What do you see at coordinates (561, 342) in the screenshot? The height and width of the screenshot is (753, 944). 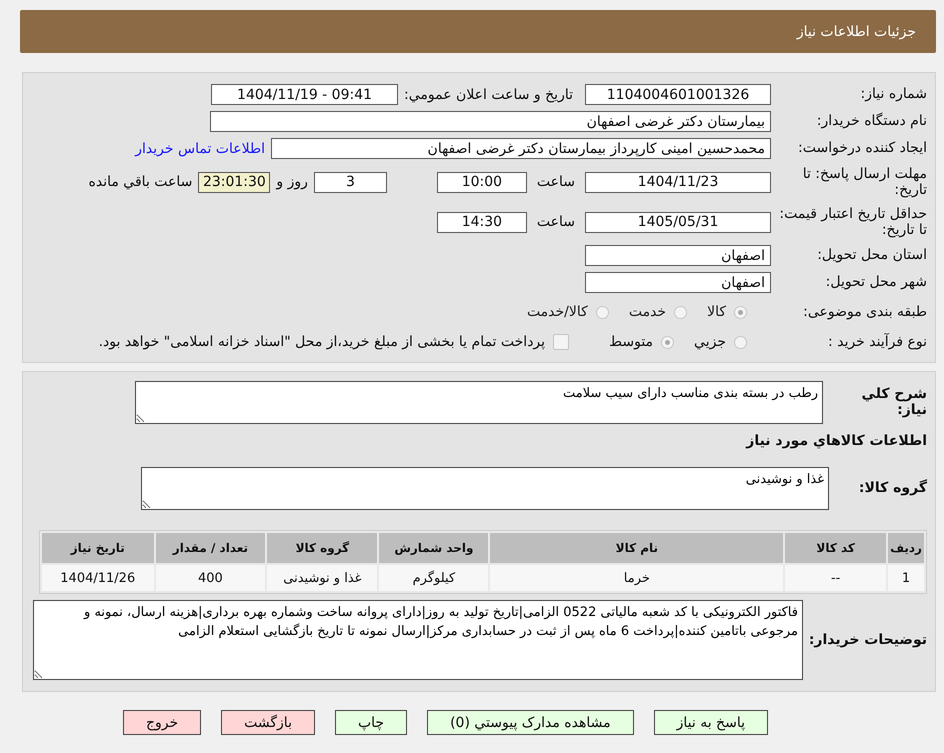 I see `checkbox` at bounding box center [561, 342].